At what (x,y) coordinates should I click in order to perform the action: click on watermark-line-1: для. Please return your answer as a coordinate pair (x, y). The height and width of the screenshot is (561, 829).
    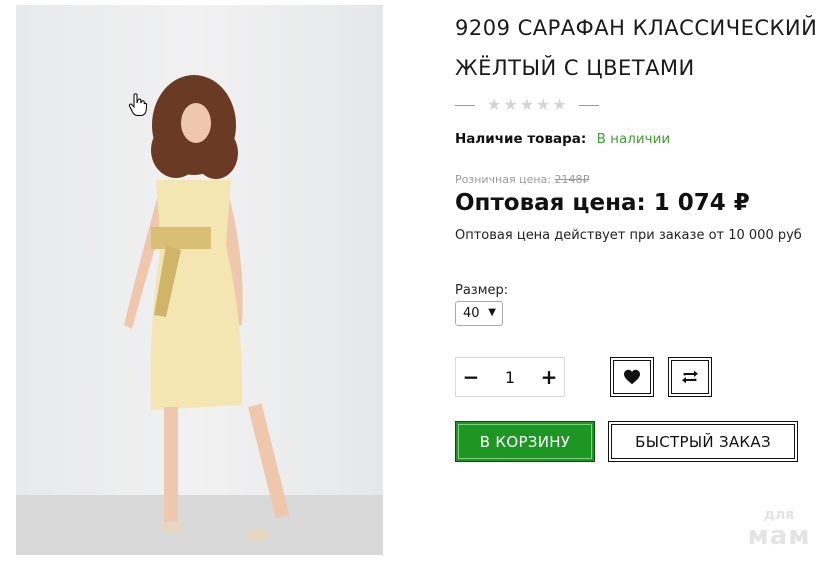
    Looking at the image, I should click on (779, 515).